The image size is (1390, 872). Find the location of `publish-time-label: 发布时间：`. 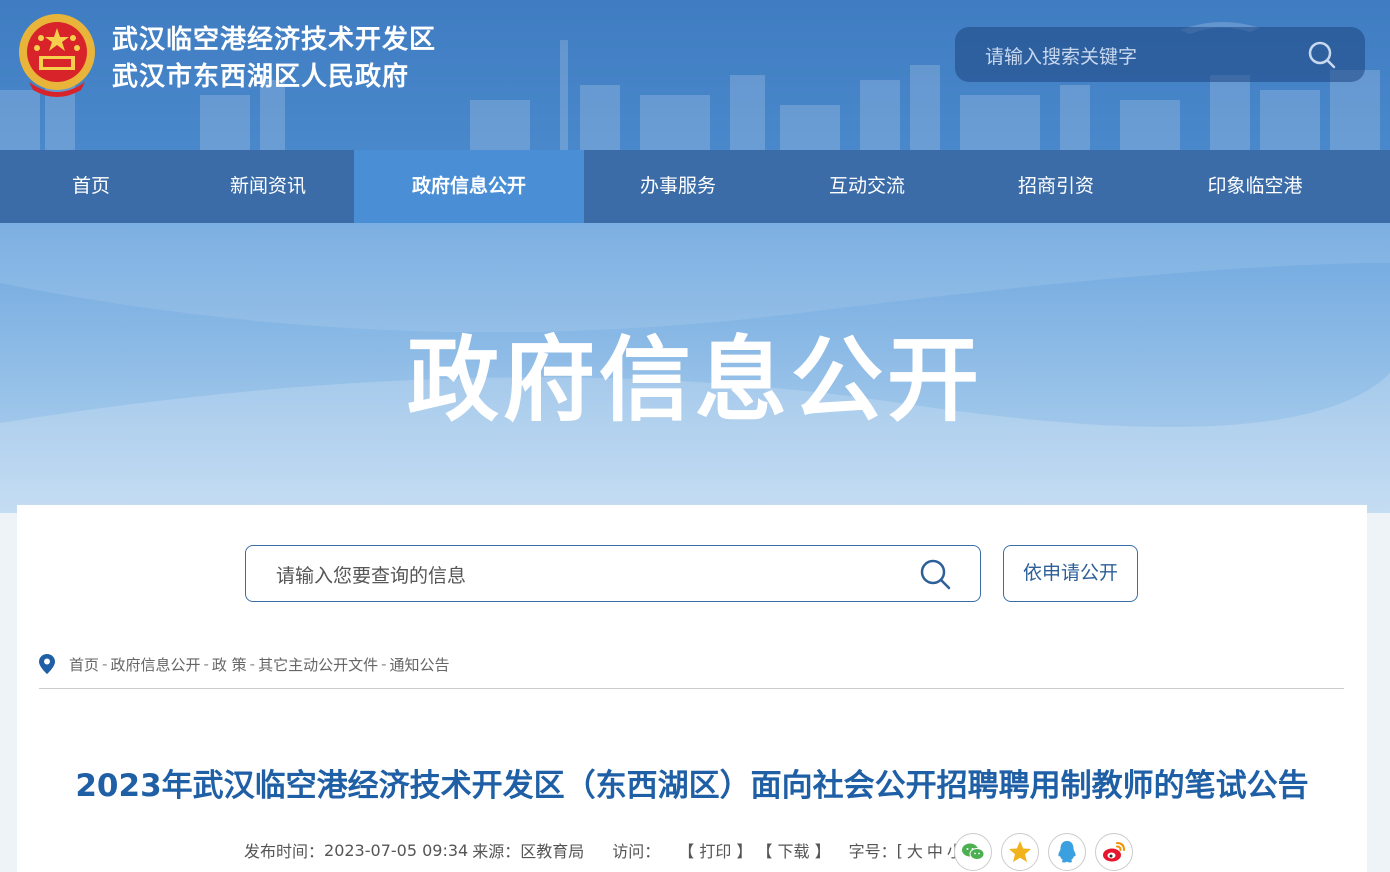

publish-time-label: 发布时间： is located at coordinates (284, 851).